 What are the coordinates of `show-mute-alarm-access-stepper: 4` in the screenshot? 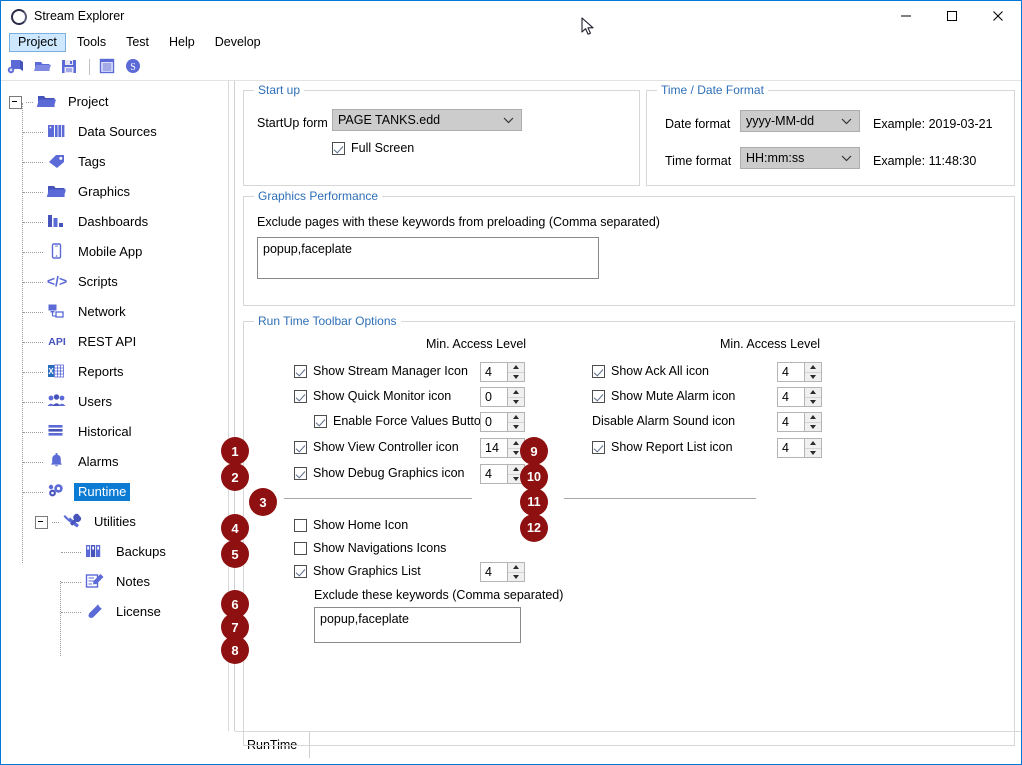 It's located at (799, 397).